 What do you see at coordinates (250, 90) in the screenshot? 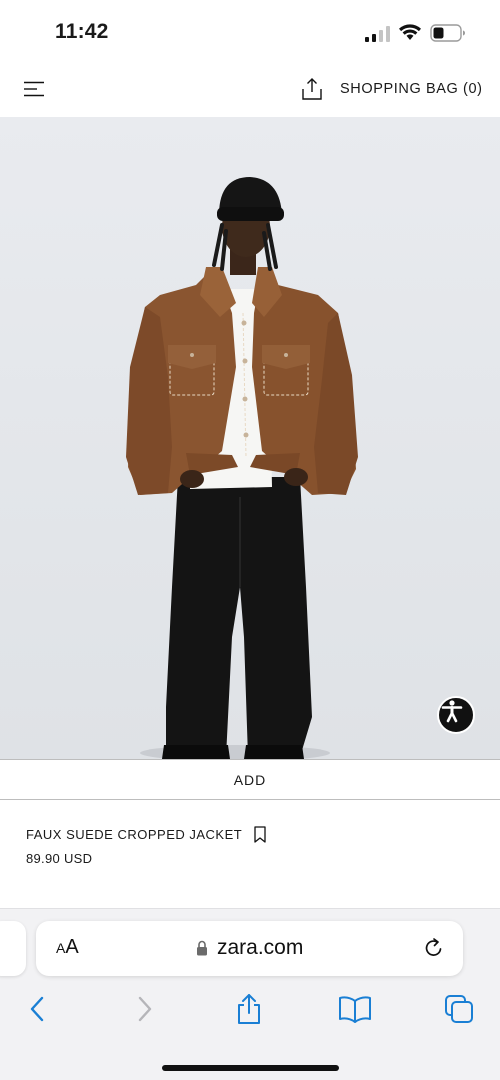
I see `app-header: SHOPPING BAG (0)` at bounding box center [250, 90].